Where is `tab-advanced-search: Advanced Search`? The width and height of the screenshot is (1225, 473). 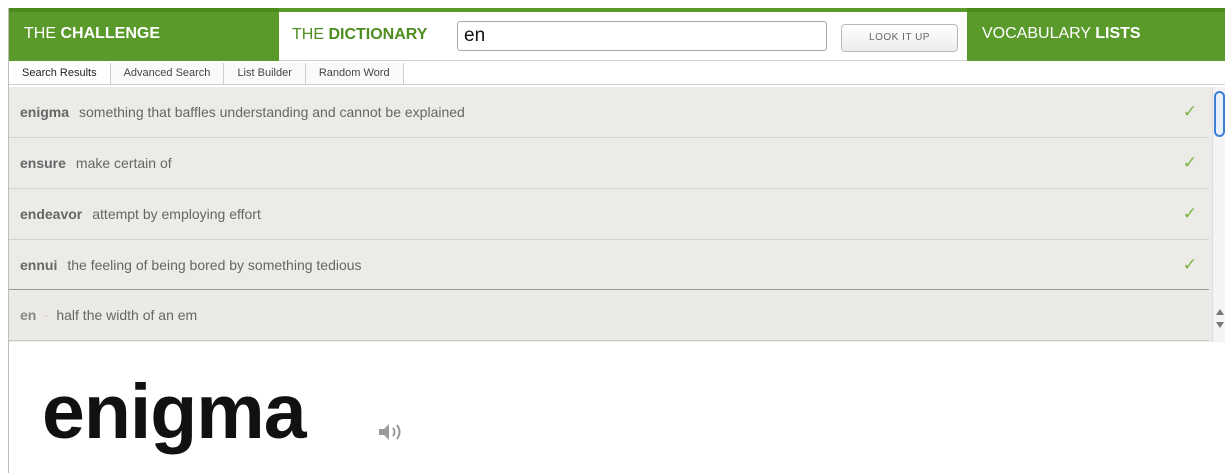 tab-advanced-search: Advanced Search is located at coordinates (167, 73).